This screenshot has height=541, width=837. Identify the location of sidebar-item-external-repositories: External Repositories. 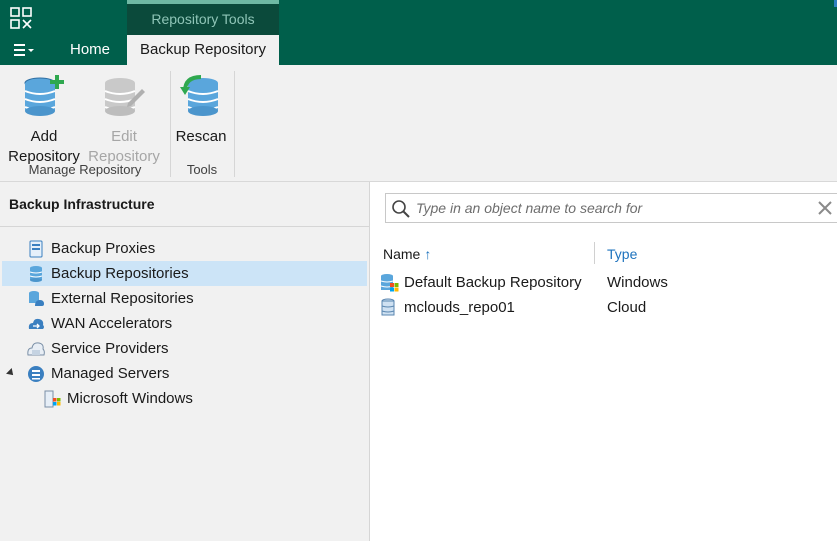
(197, 298).